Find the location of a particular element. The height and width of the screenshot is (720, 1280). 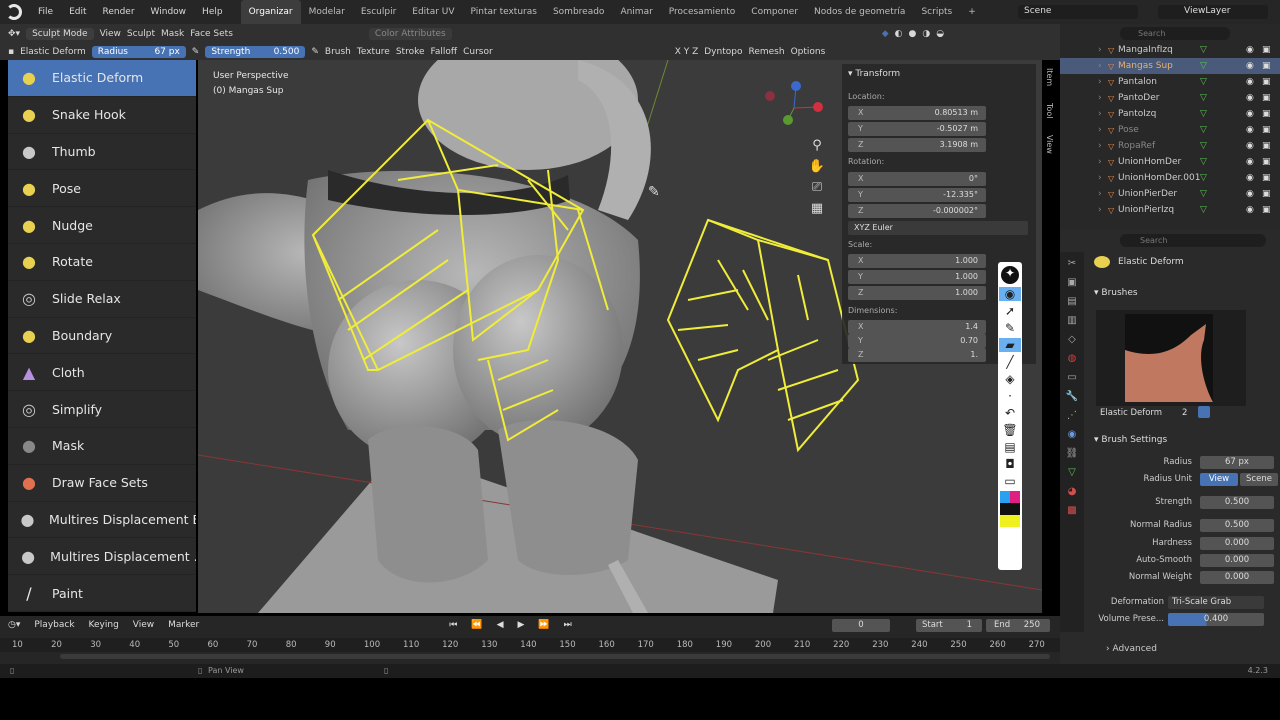

marker-menu: Marker is located at coordinates (183, 625).